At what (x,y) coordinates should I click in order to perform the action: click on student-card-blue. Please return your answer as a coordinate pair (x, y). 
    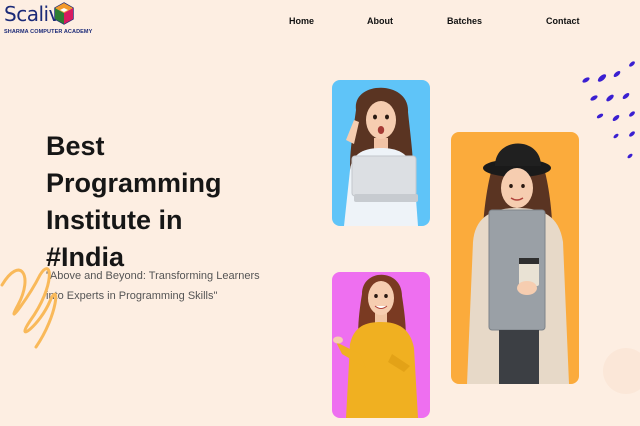
    Looking at the image, I should click on (381, 153).